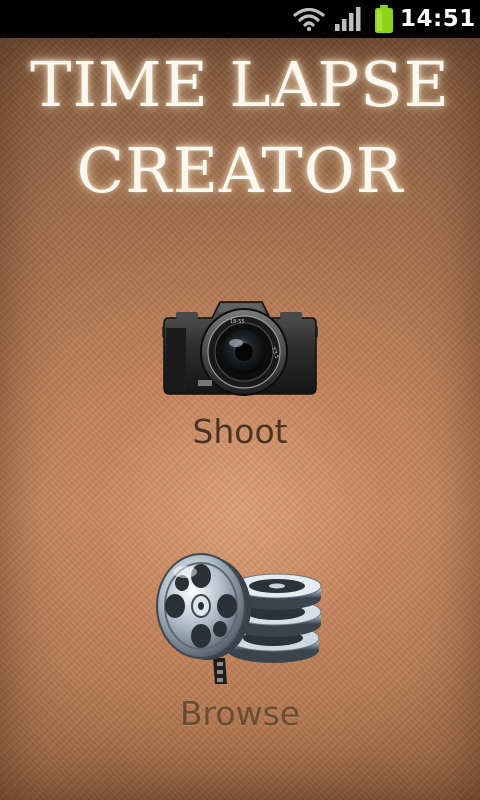 Image resolution: width=480 pixels, height=800 pixels. I want to click on app-title-line-1: TIME LAPSE, so click(240, 84).